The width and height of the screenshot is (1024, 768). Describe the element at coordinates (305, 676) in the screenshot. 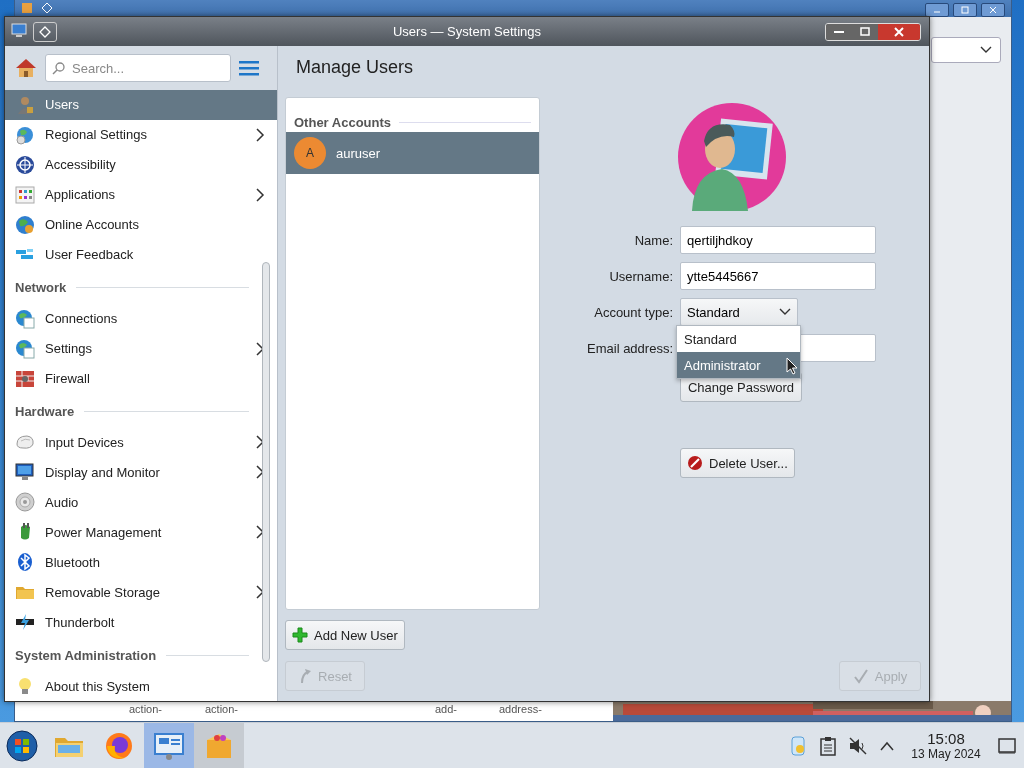

I see `arrow-icon` at that location.